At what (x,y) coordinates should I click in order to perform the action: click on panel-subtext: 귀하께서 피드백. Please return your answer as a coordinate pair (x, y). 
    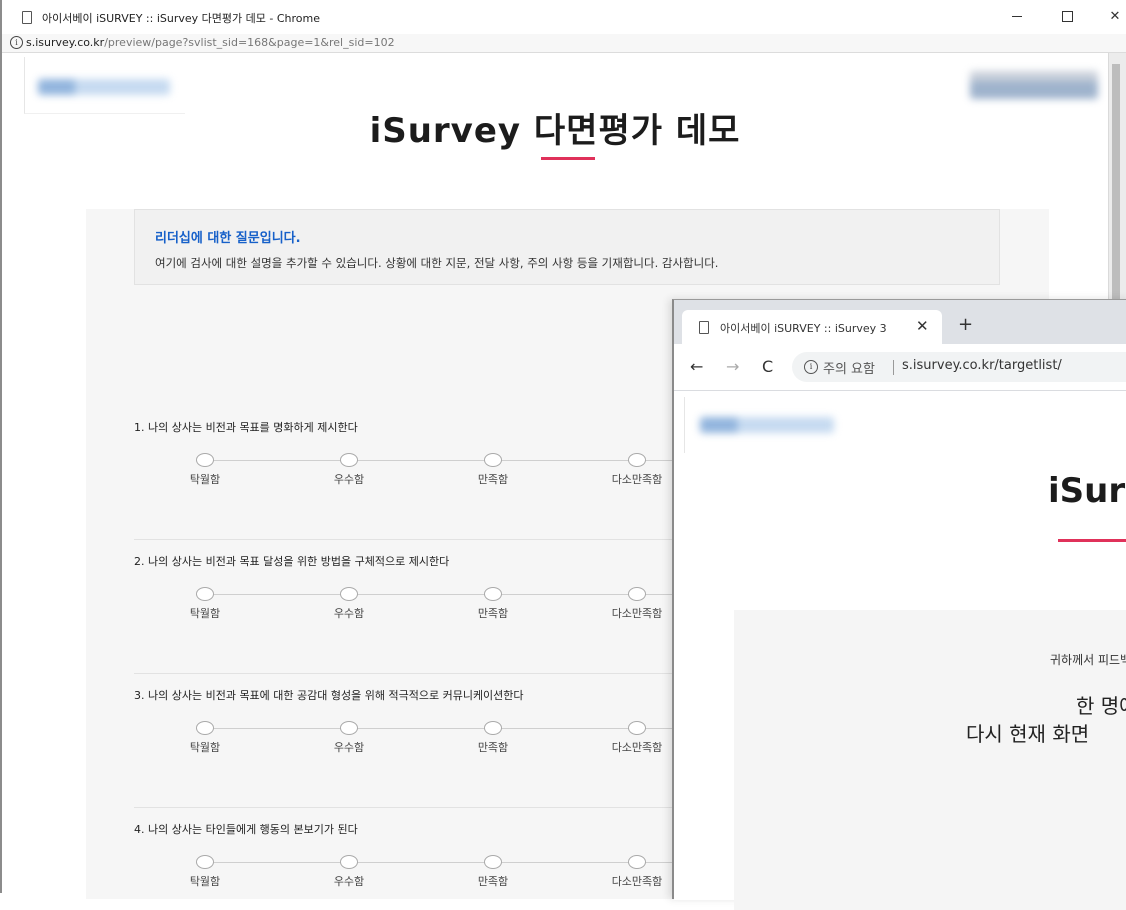
    Looking at the image, I should click on (1088, 660).